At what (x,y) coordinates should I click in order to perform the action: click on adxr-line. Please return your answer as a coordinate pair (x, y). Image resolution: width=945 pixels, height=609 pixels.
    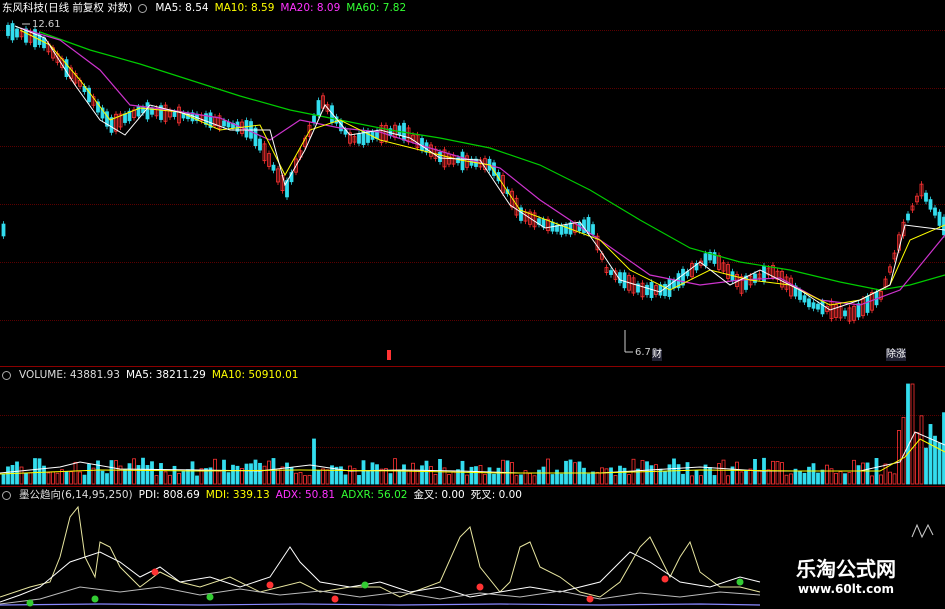
    Looking at the image, I should click on (380, 604).